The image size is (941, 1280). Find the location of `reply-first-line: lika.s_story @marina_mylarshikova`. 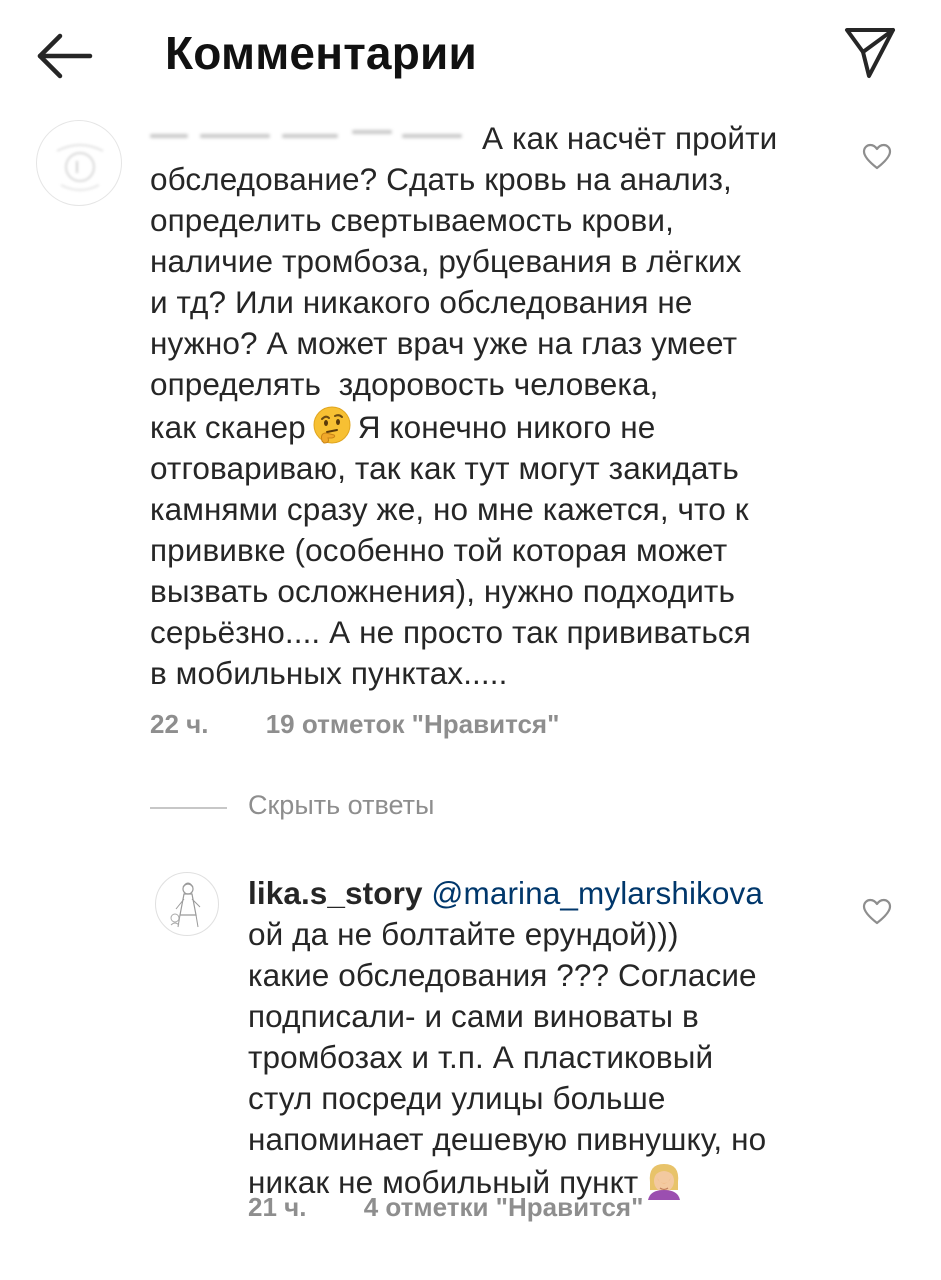

reply-first-line: lika.s_story @marina_mylarshikova is located at coordinates (548, 893).